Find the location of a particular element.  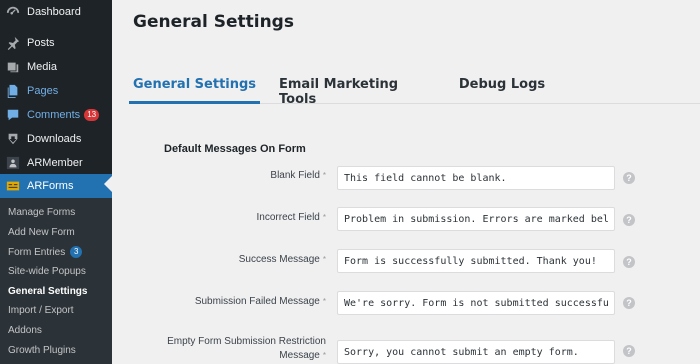

sidebar-item-pages: Pages is located at coordinates (56, 91).